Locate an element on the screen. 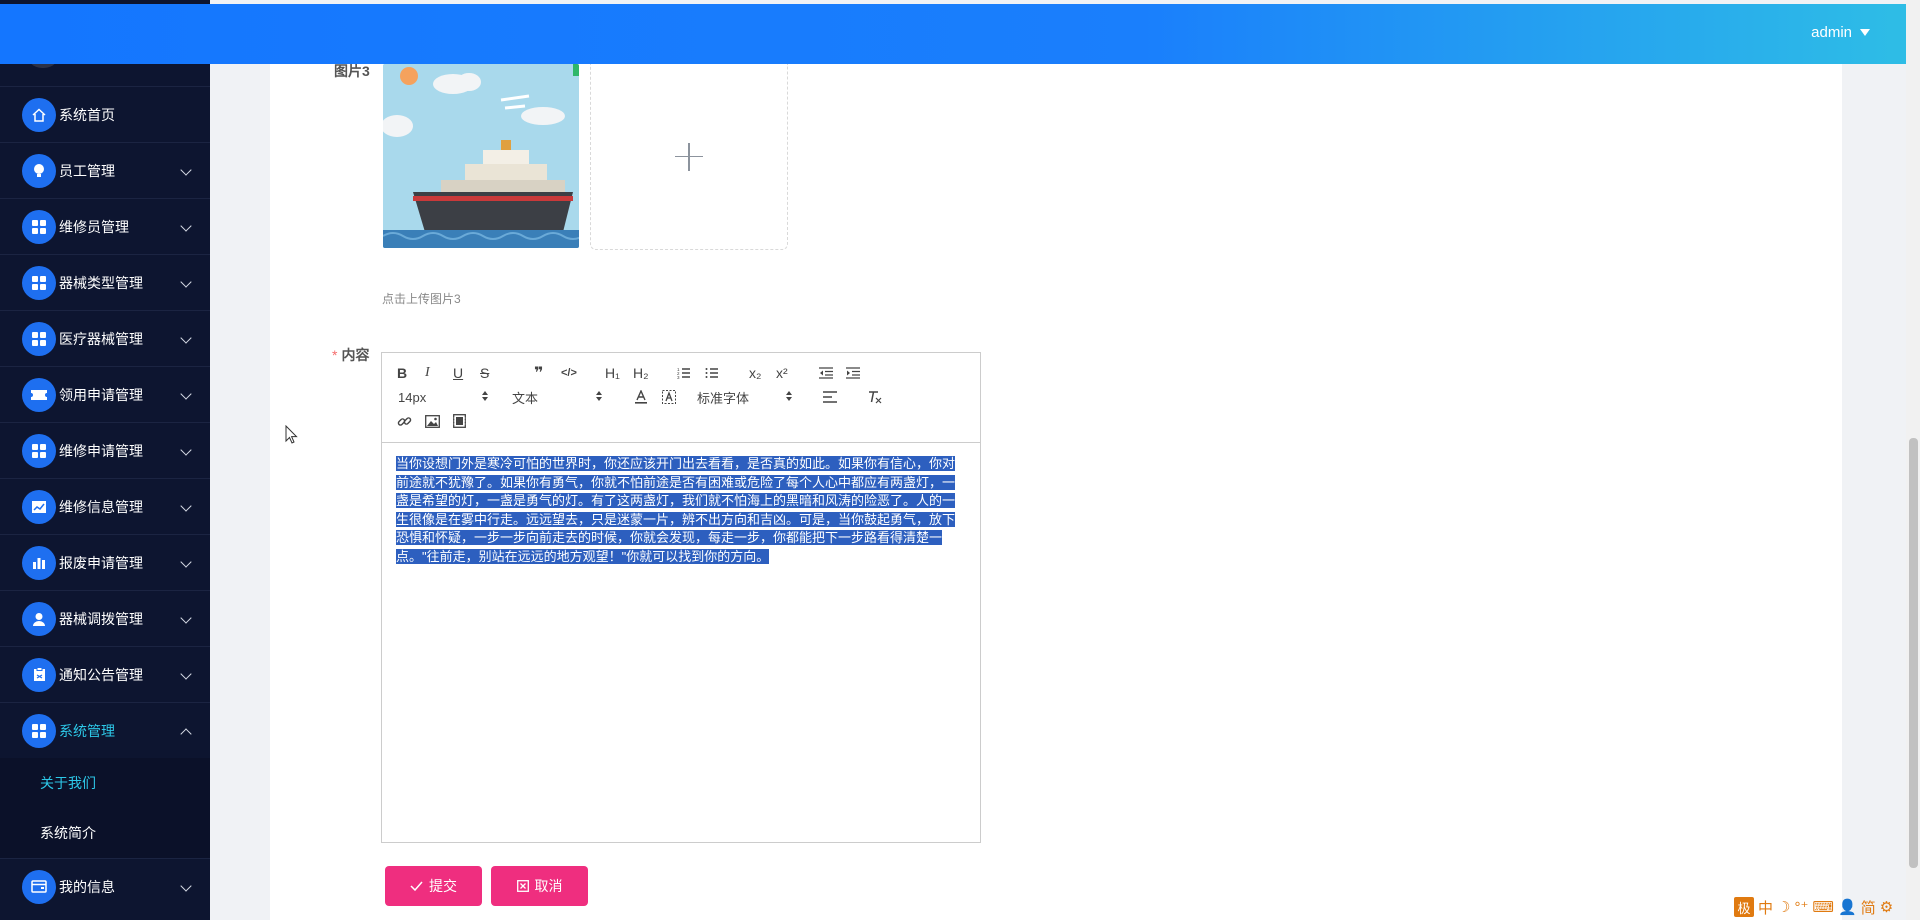 This screenshot has height=920, width=1920. sidebar-item-label: 系统管理 is located at coordinates (87, 730).